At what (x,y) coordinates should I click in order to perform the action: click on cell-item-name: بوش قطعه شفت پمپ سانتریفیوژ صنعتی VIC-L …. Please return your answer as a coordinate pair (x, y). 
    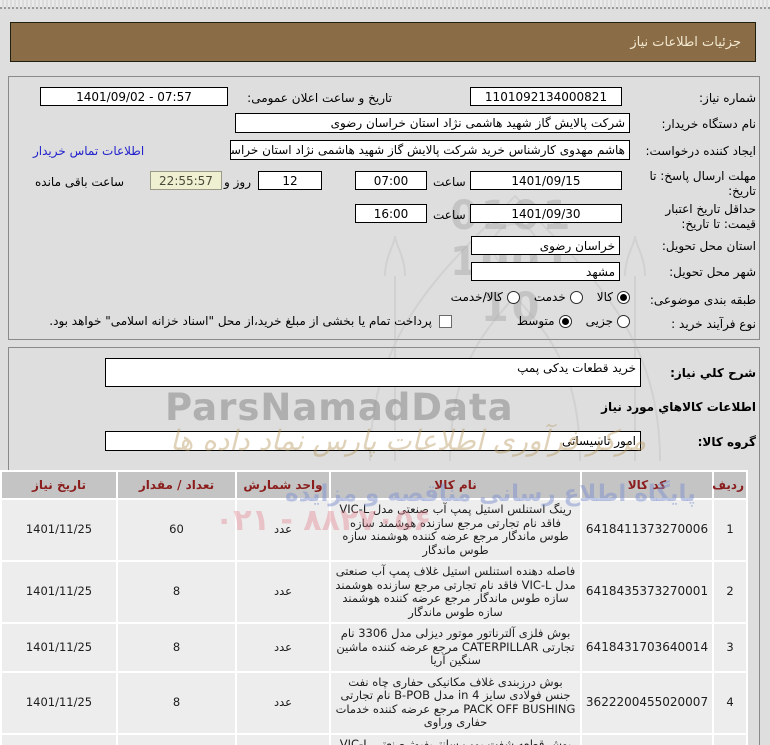
    Looking at the image, I should click on (455, 738).